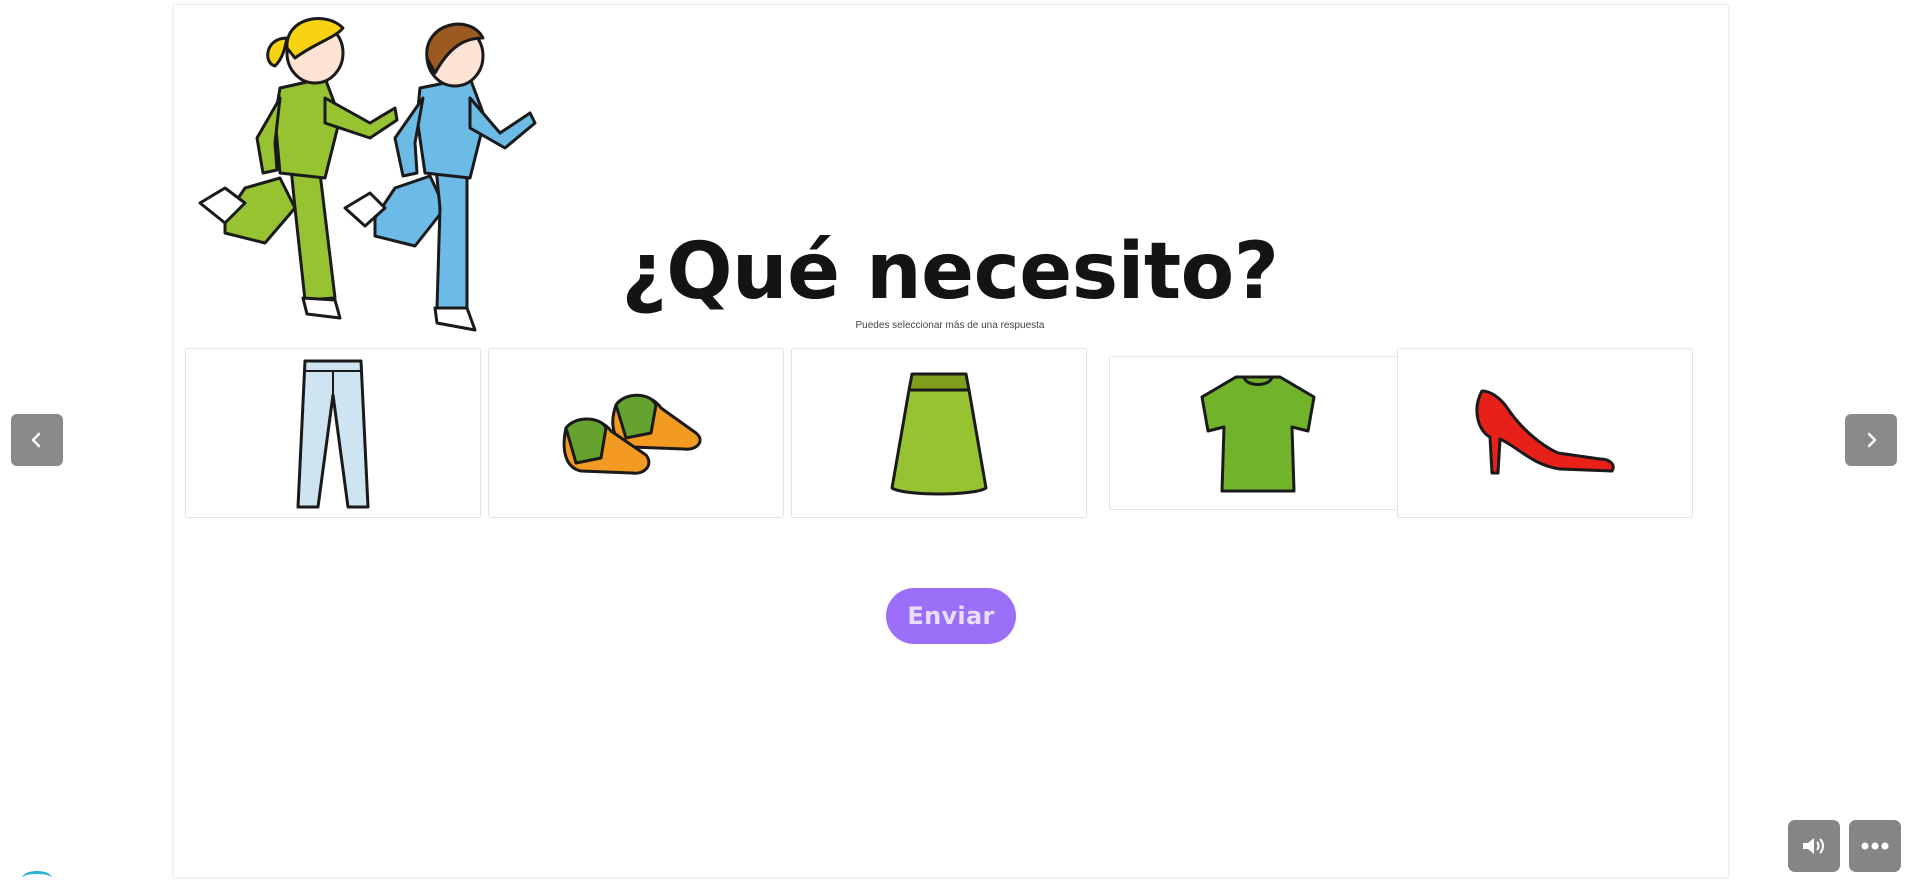  I want to click on previous-button, so click(37, 440).